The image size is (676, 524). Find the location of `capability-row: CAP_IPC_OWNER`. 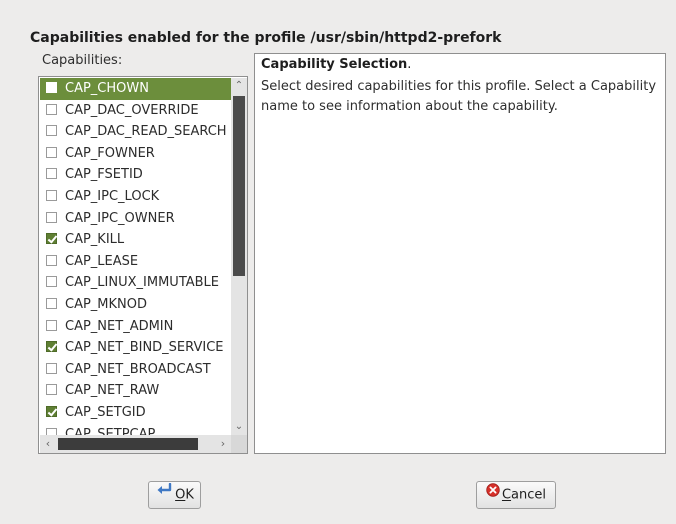

capability-row: CAP_IPC_OWNER is located at coordinates (135, 219).